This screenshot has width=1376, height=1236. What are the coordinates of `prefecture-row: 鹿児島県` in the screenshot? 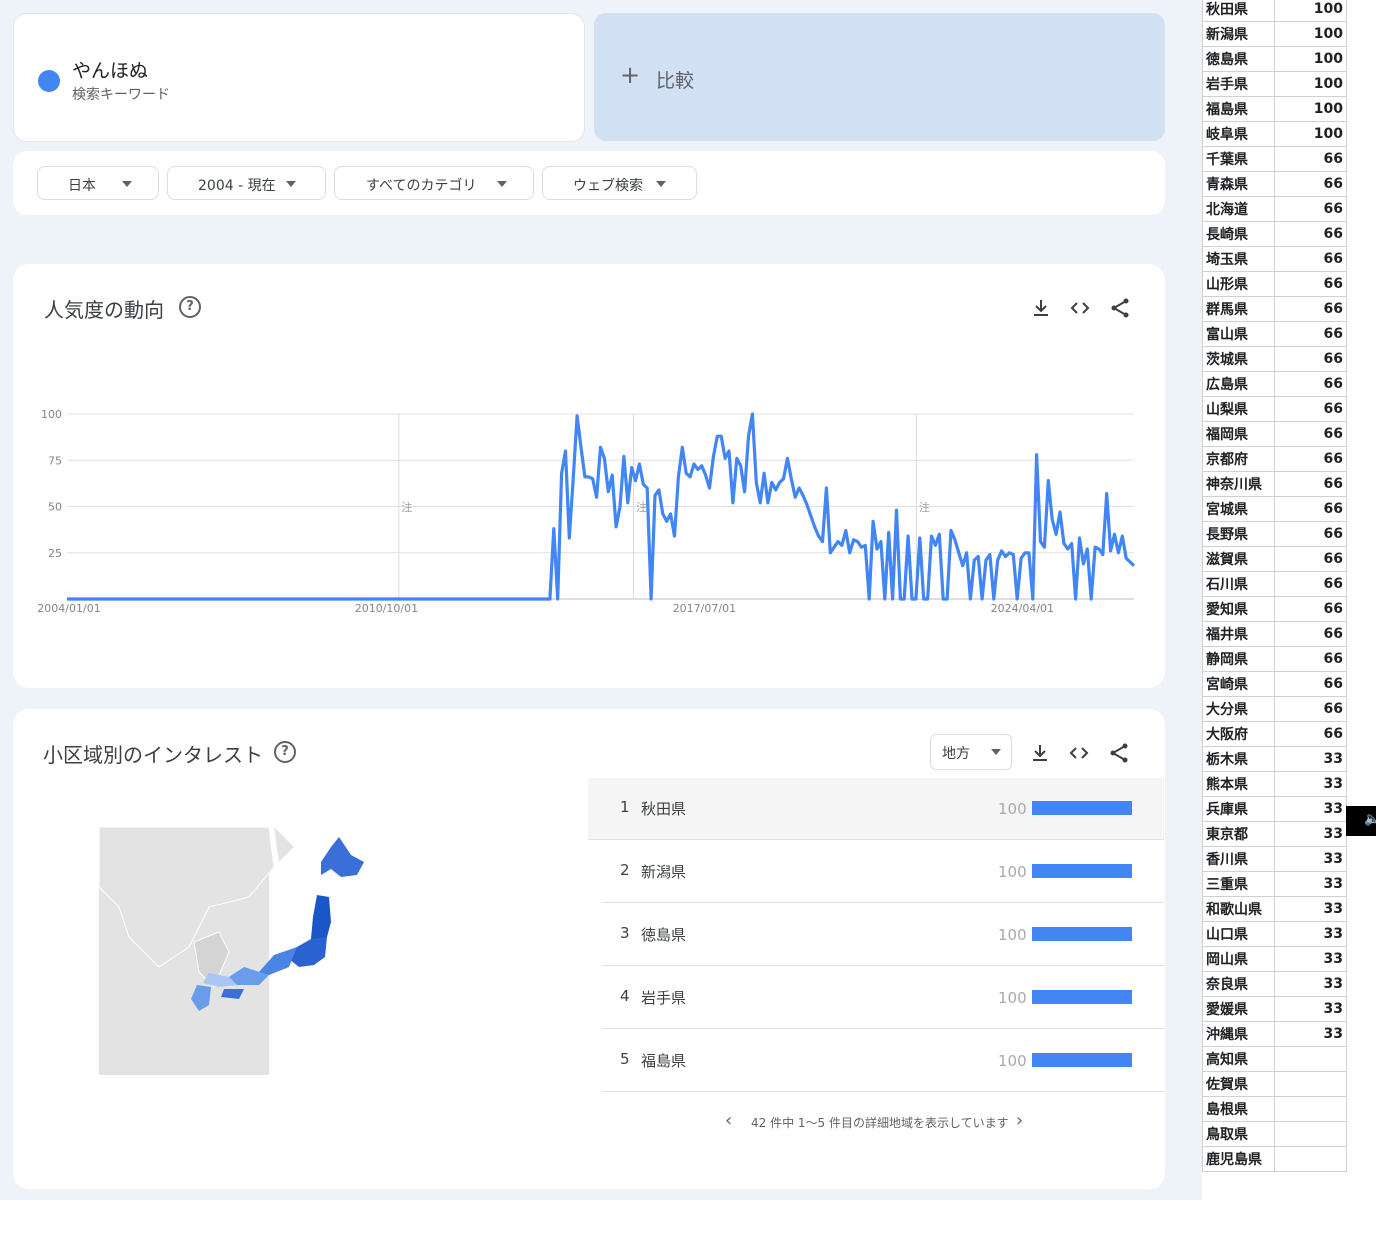 It's located at (1274, 1159).